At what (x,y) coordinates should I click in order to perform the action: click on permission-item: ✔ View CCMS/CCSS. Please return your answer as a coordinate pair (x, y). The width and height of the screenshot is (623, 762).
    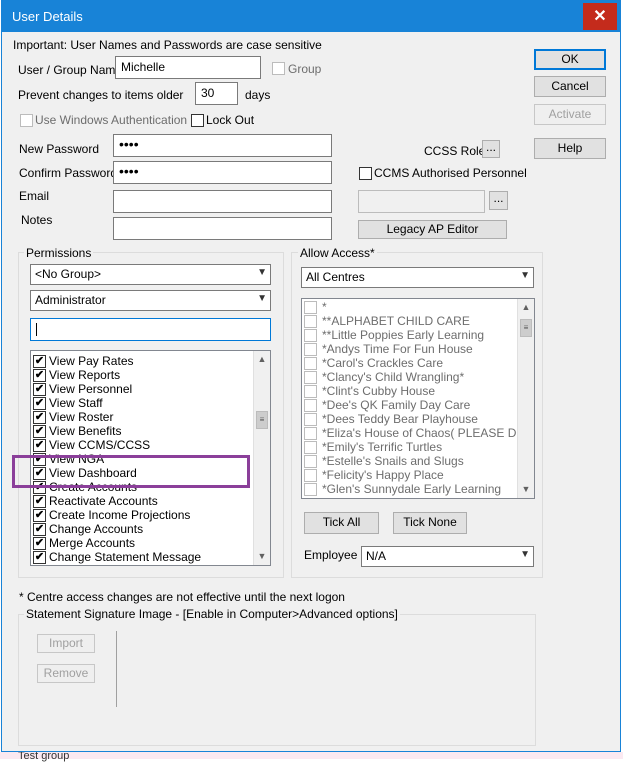
    Looking at the image, I should click on (91, 446).